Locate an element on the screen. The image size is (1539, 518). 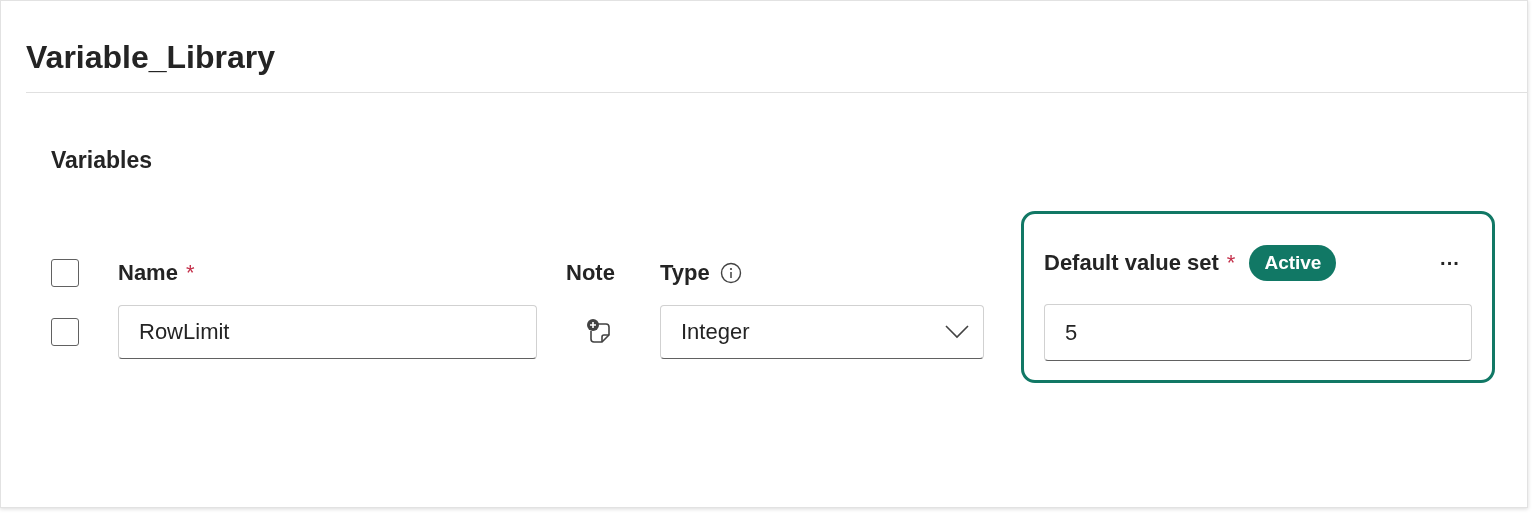
more-options-button: ··· is located at coordinates (1450, 263).